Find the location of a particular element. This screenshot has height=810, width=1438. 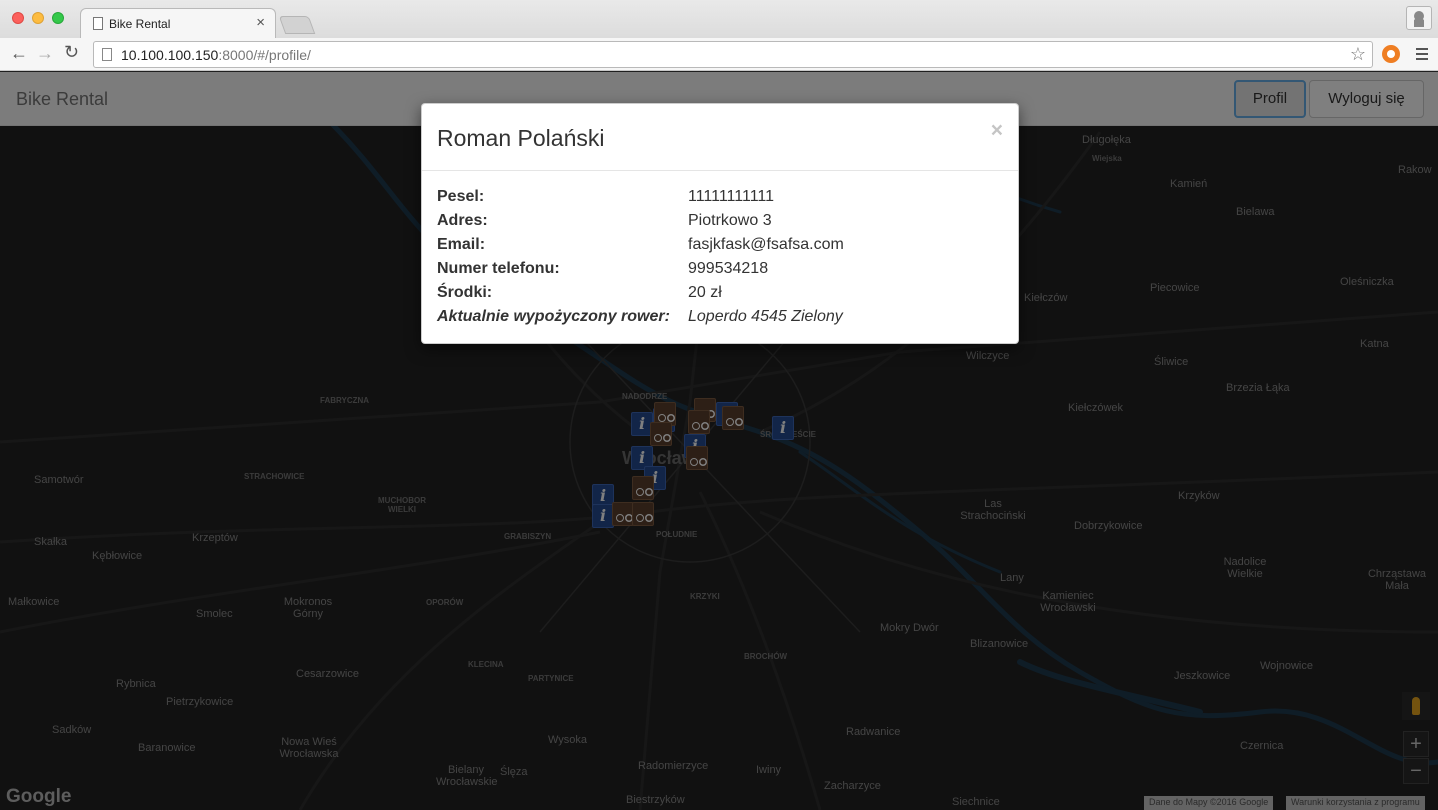

reload-icon: ↻ is located at coordinates (71, 52).